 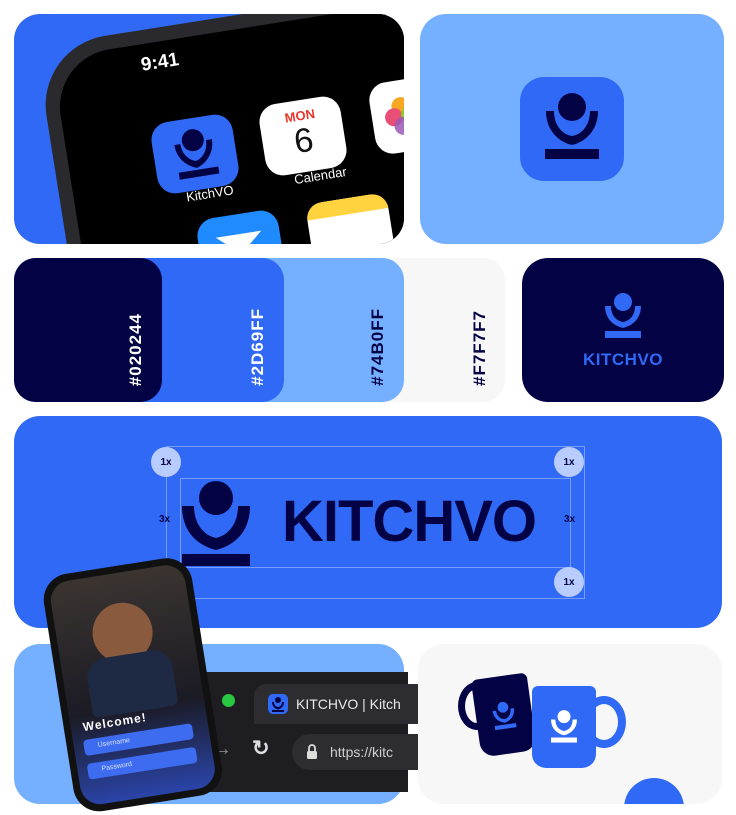 I want to click on window-maximize-button, so click(x=228, y=700).